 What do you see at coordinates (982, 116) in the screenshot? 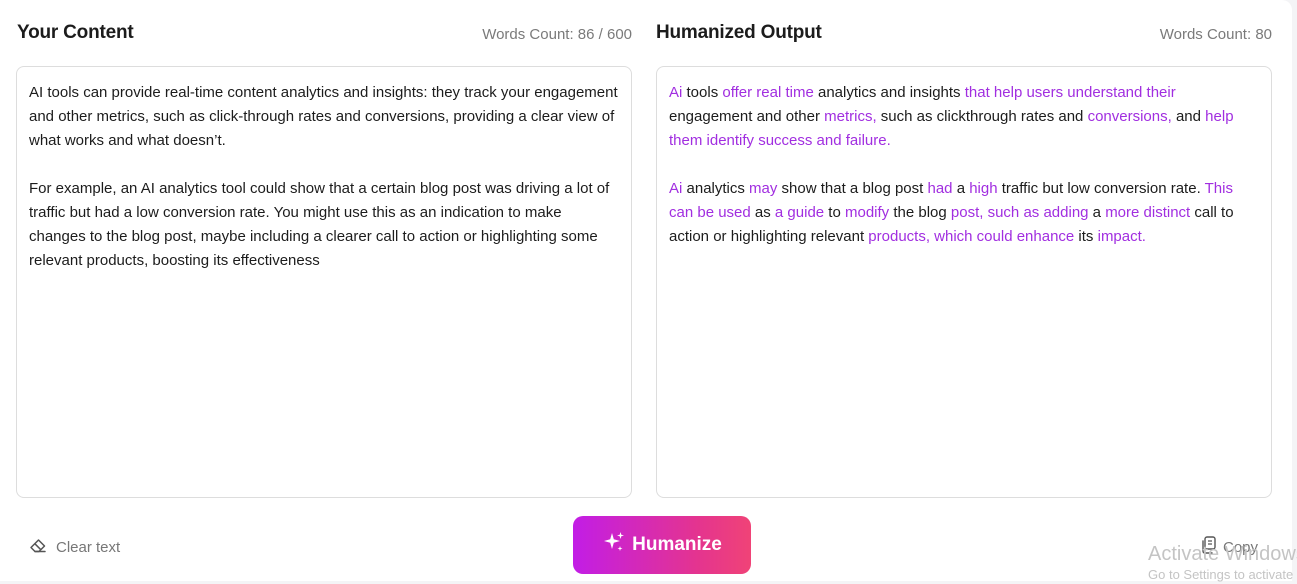
I see `unchanged-text-segment: such as clickthrough rates and` at bounding box center [982, 116].